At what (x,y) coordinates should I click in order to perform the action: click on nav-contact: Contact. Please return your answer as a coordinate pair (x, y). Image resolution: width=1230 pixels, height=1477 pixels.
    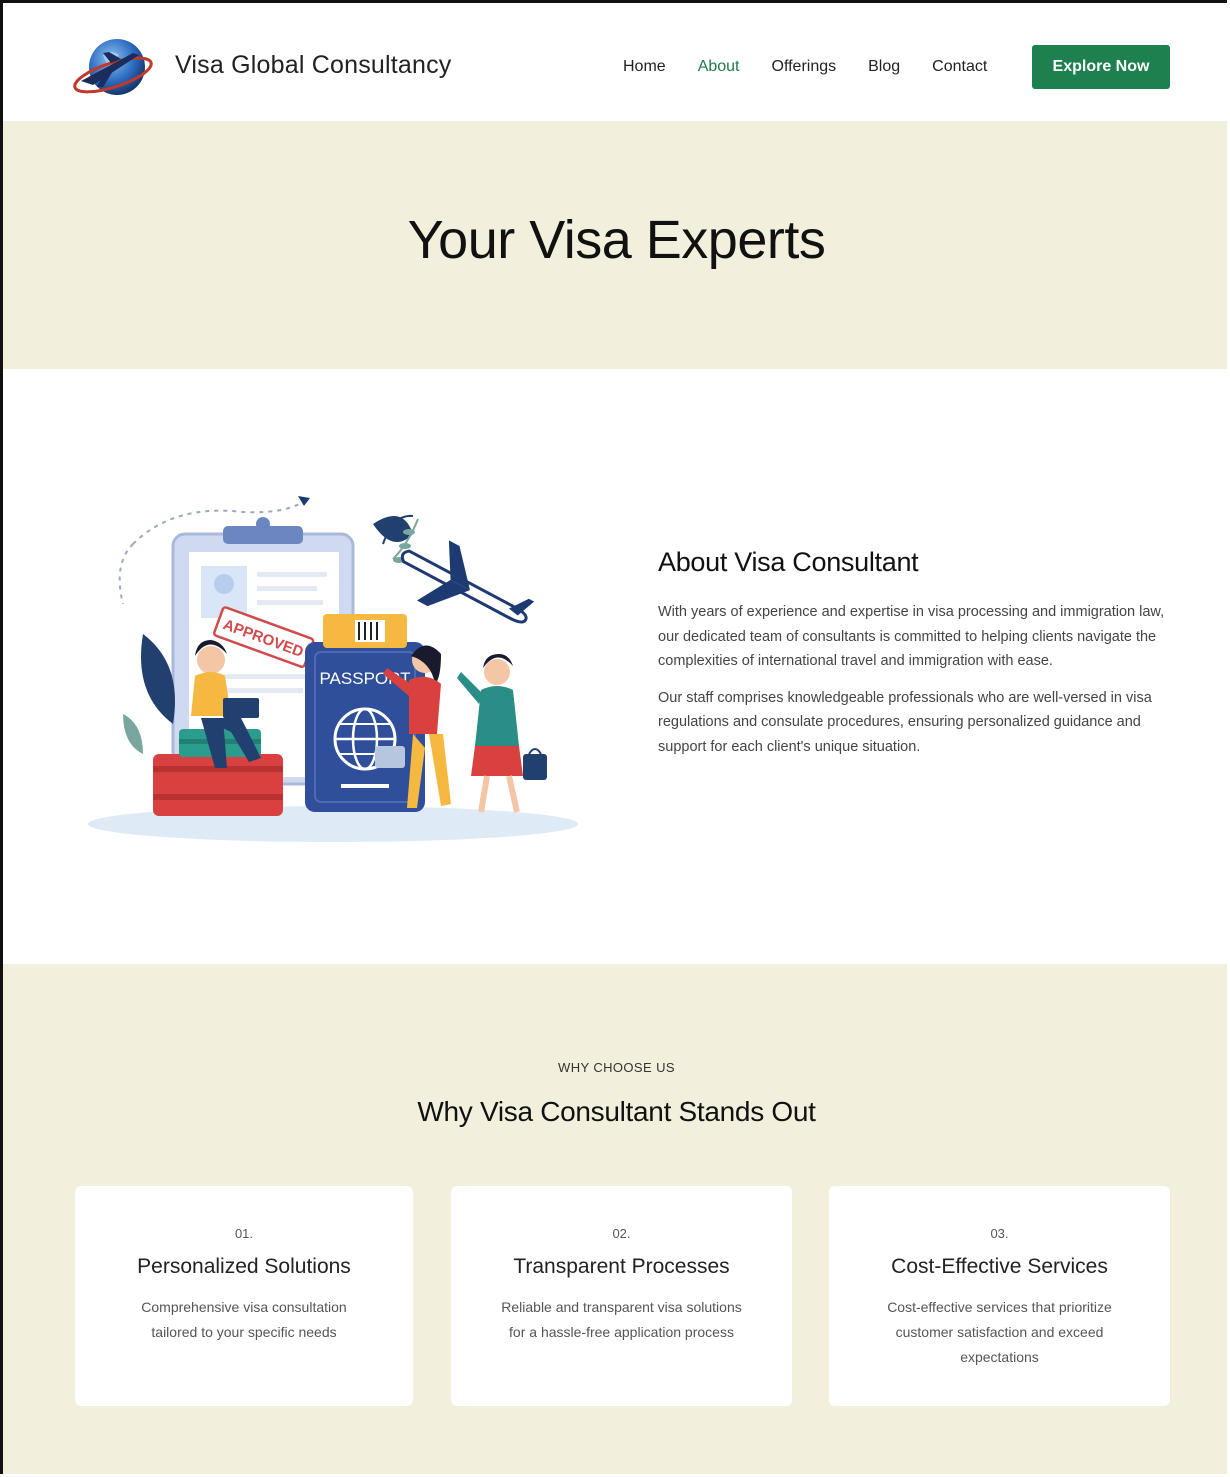
    Looking at the image, I should click on (959, 67).